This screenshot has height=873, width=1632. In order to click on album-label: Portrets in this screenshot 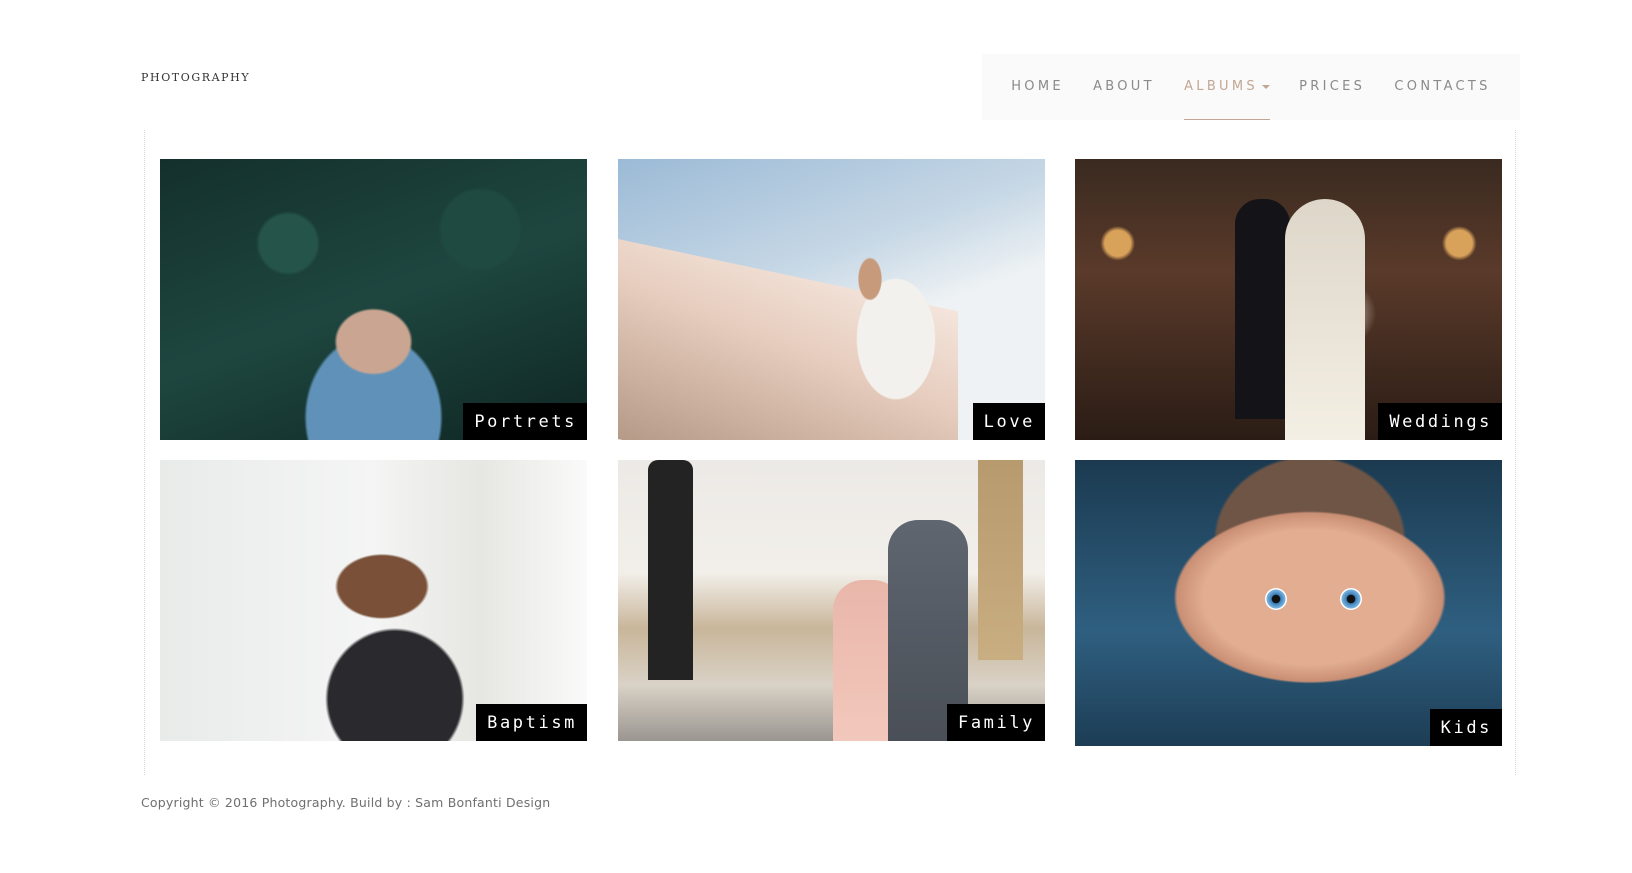, I will do `click(525, 421)`.